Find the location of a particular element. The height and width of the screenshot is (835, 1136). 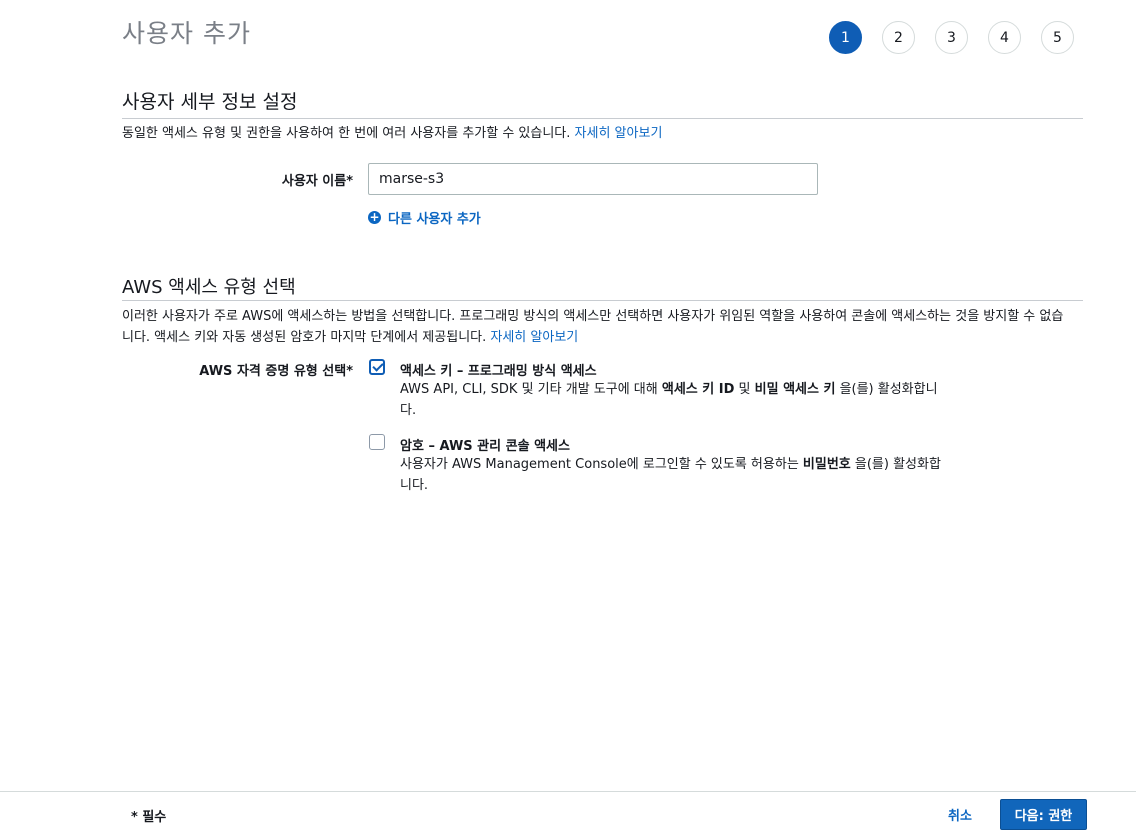

step-1: 1 is located at coordinates (845, 37).